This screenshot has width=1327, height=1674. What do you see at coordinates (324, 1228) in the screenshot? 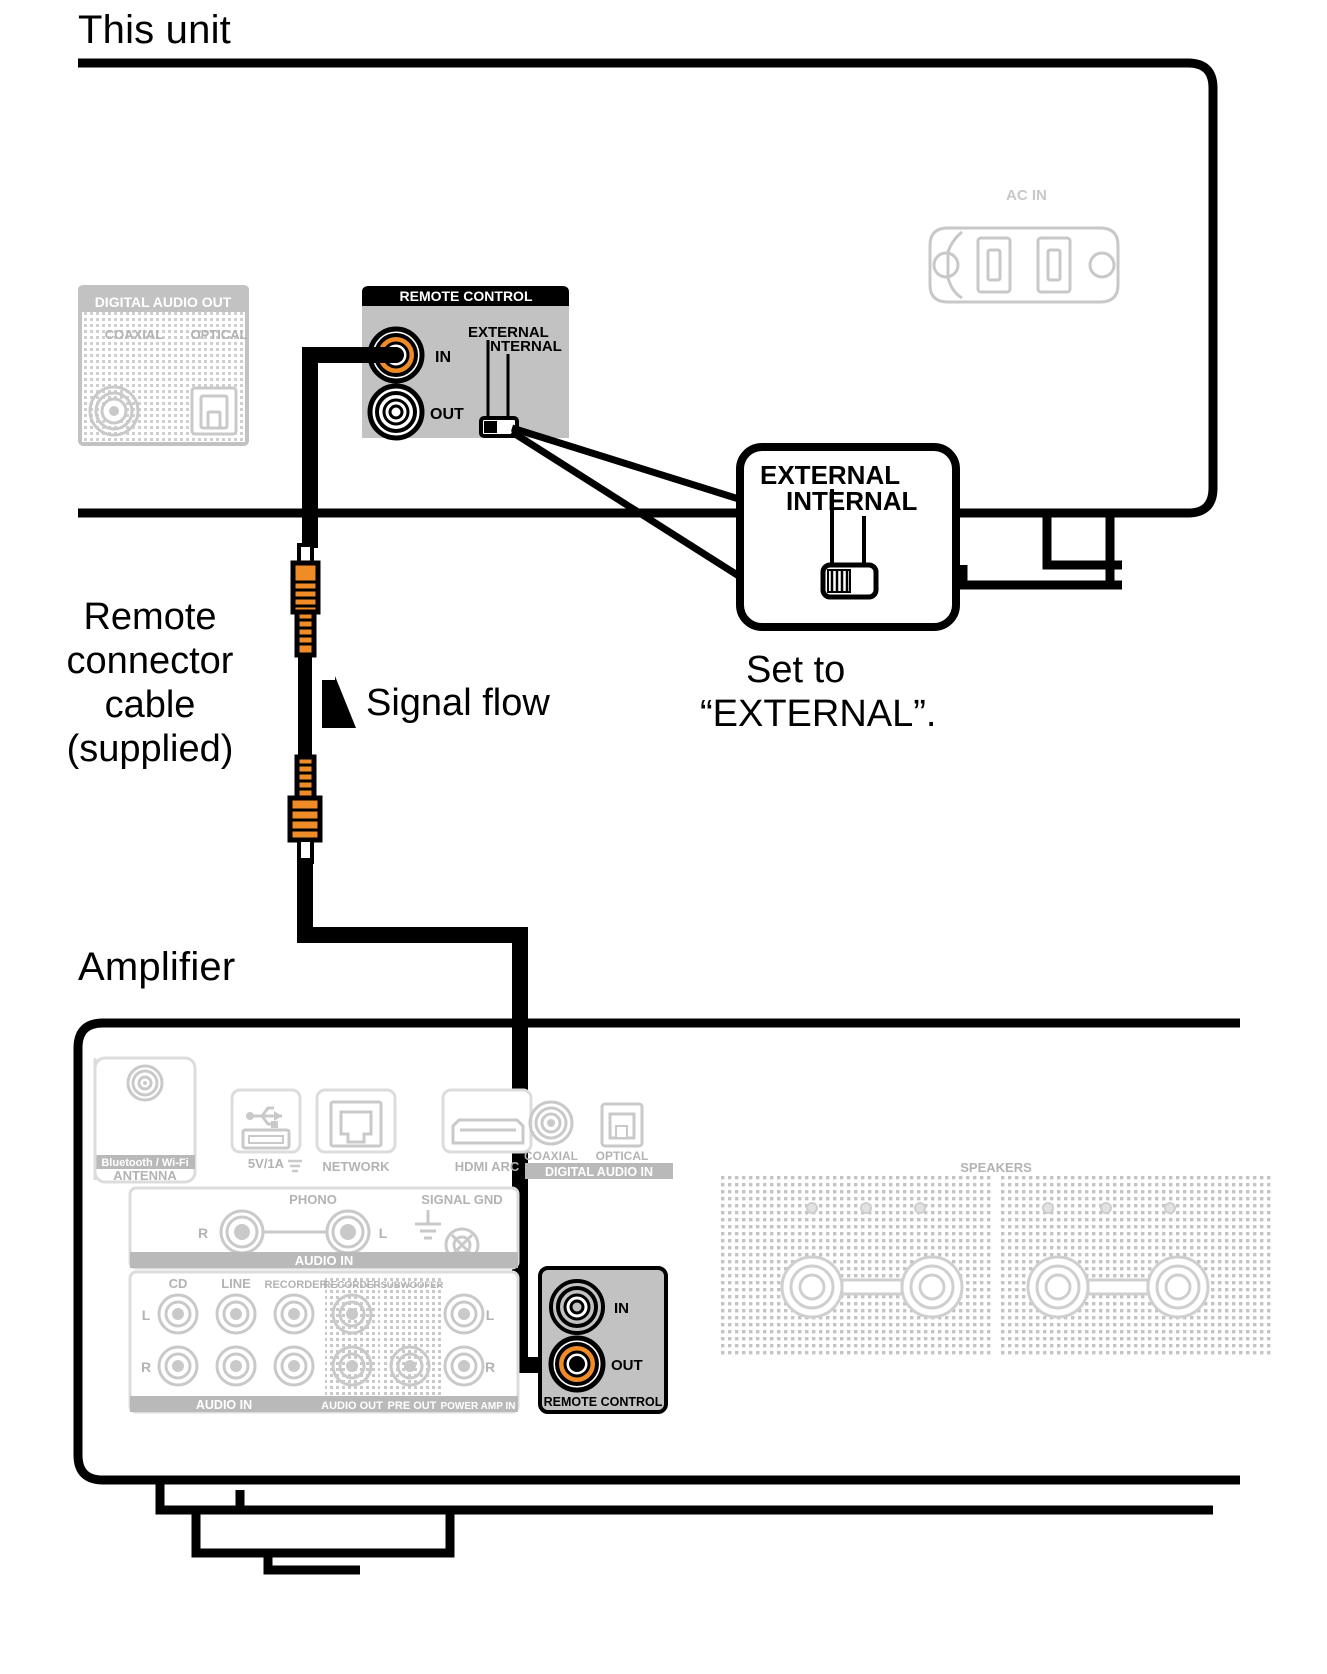
I see `amplifier-phono-row: PHONO SIGNAL GND R L AUDIO IN` at bounding box center [324, 1228].